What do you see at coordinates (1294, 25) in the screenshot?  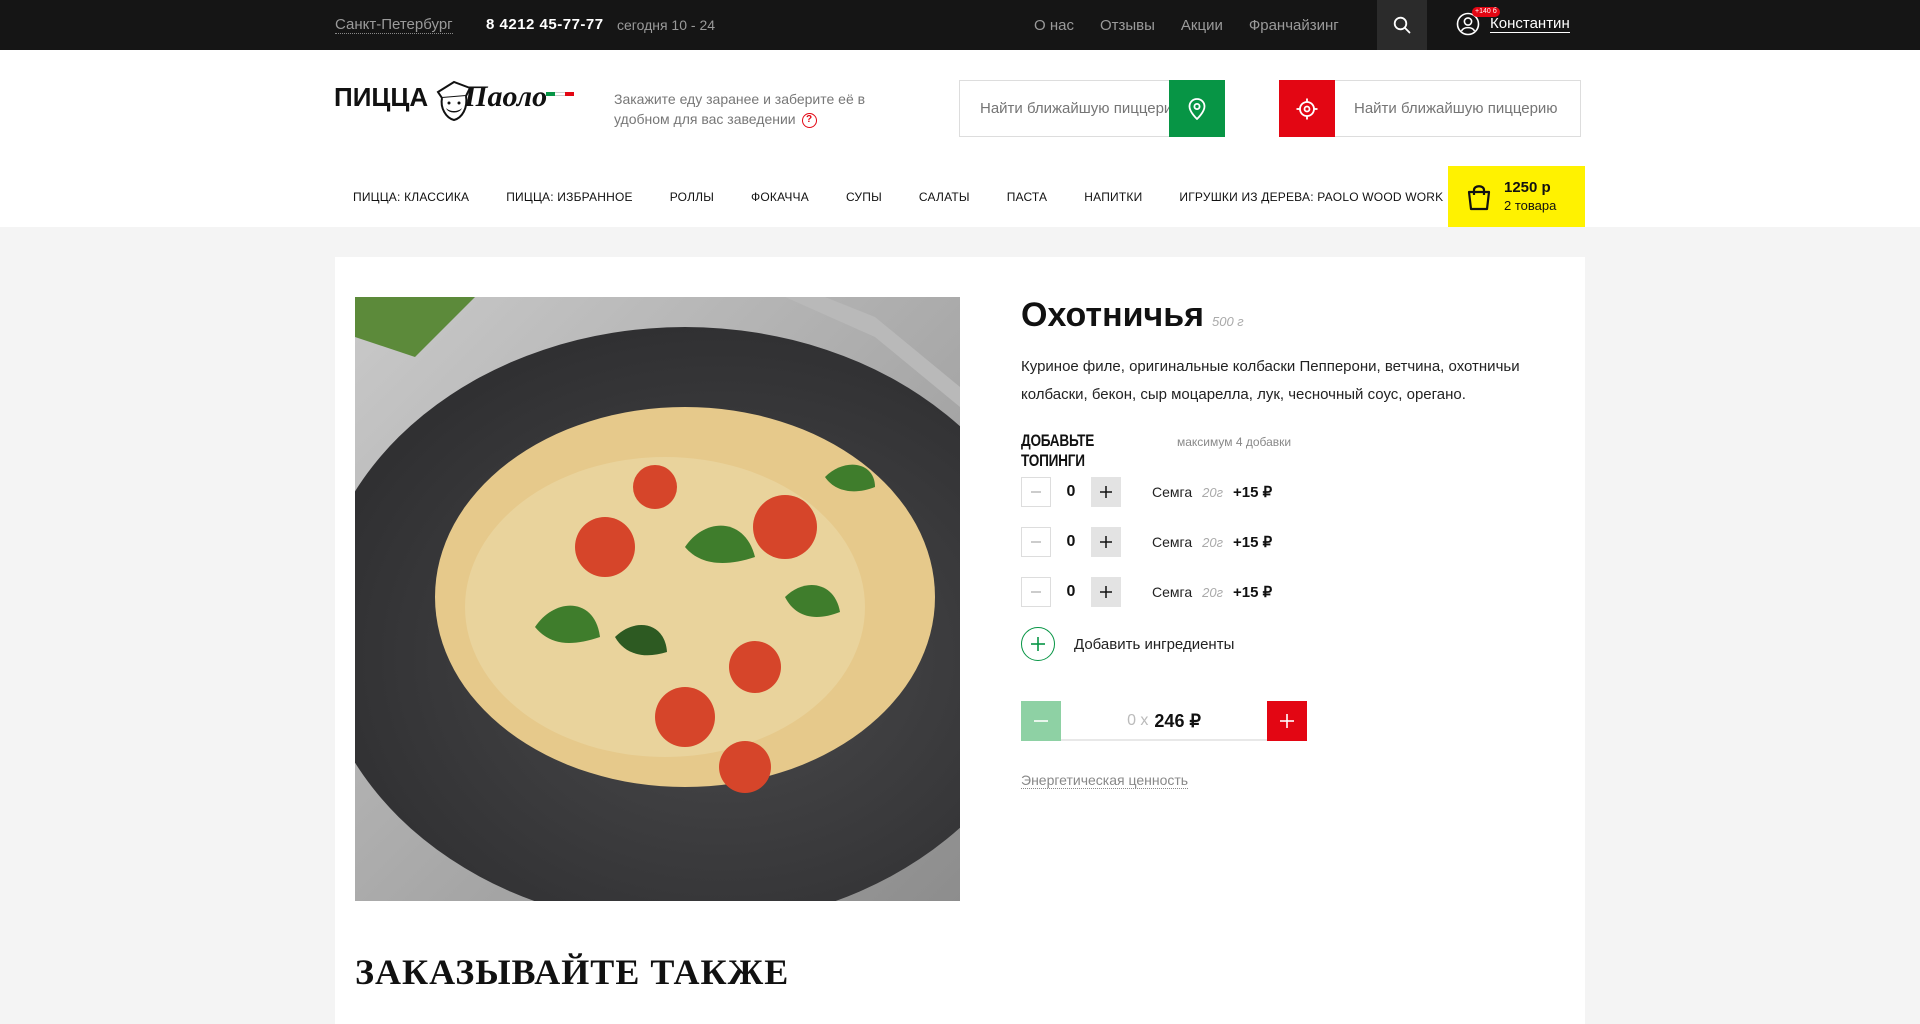 I see `link-franchise: Франчайзинг` at bounding box center [1294, 25].